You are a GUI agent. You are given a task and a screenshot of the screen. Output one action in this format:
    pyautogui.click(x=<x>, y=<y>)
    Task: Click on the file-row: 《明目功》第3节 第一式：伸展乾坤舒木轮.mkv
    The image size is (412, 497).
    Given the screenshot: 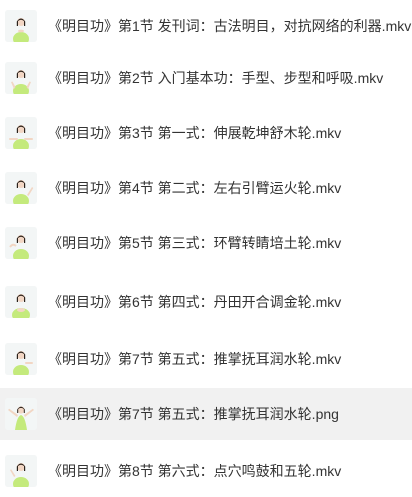 What is the action you would take?
    pyautogui.click(x=206, y=133)
    